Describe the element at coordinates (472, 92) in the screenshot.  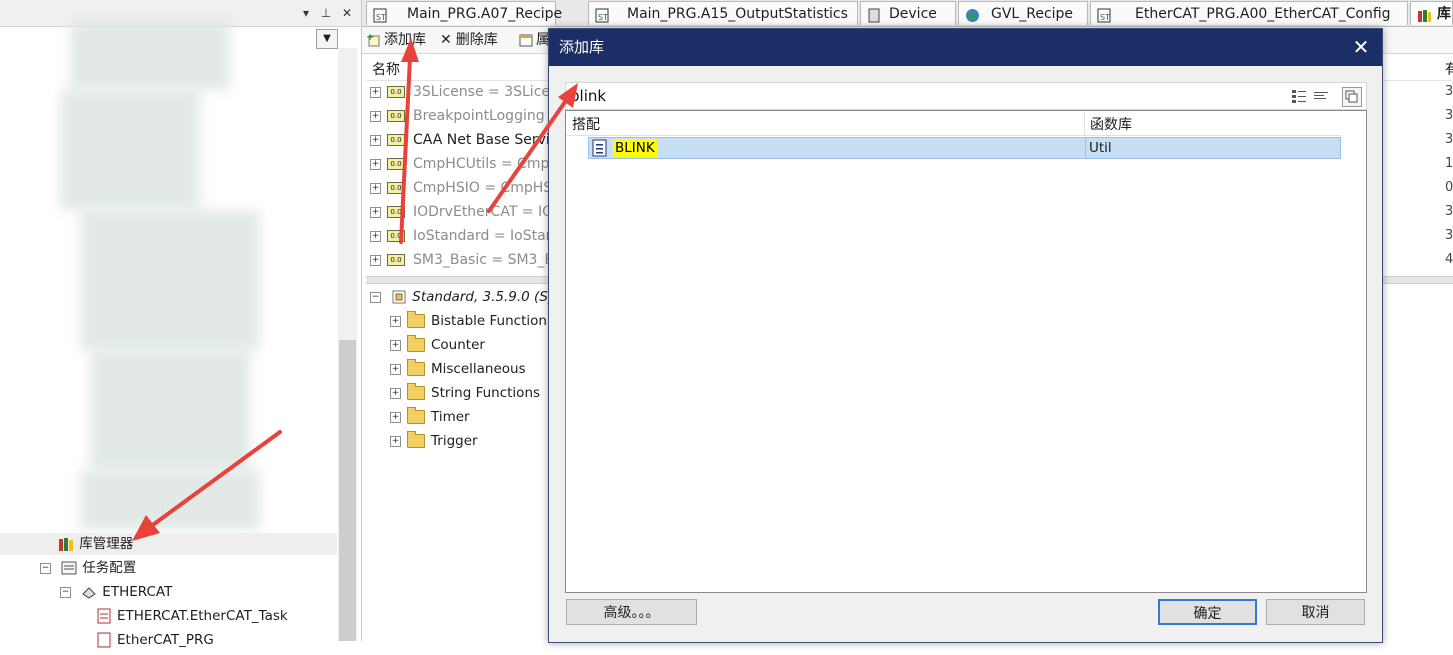
I see `library-row: +0.0 3SLicense = 3SLicense` at that location.